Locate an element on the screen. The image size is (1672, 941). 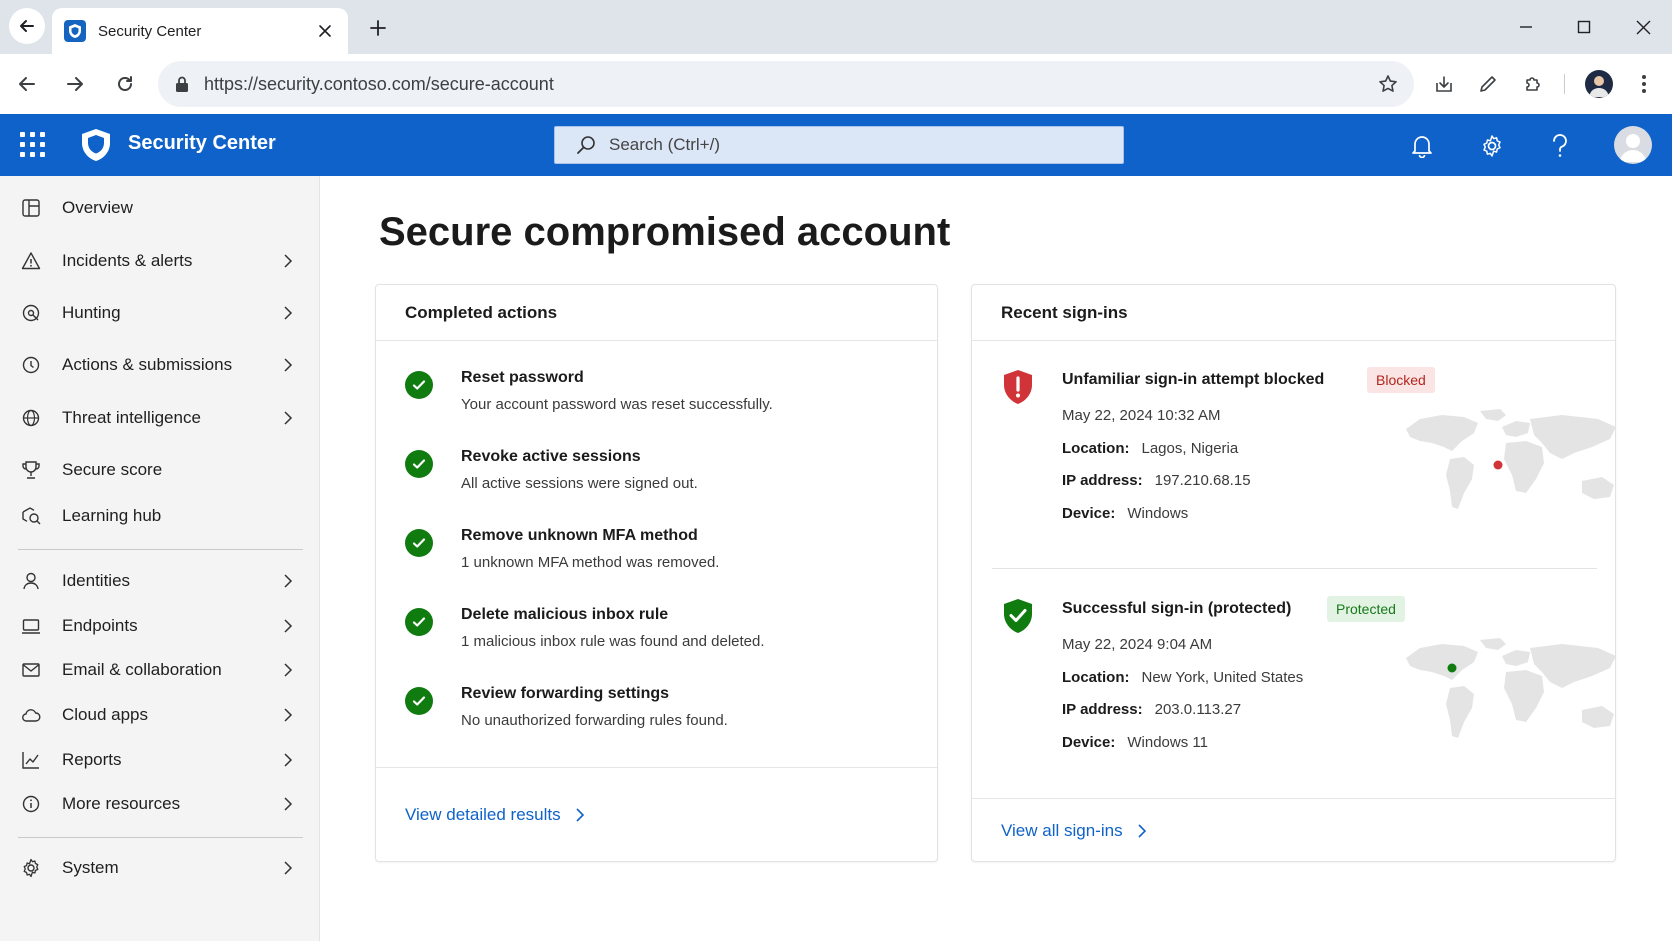
action-description: No unauthorized forwarding rules found. is located at coordinates (594, 720).